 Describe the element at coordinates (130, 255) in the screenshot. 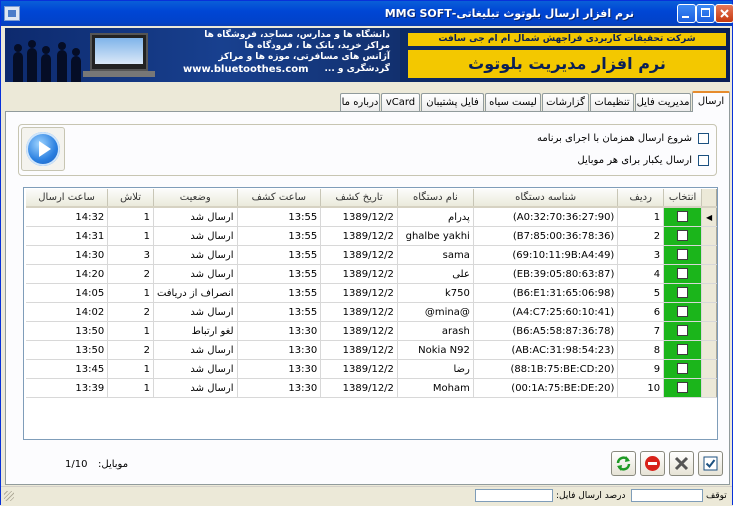

I see `cell-attempts: 3` at that location.